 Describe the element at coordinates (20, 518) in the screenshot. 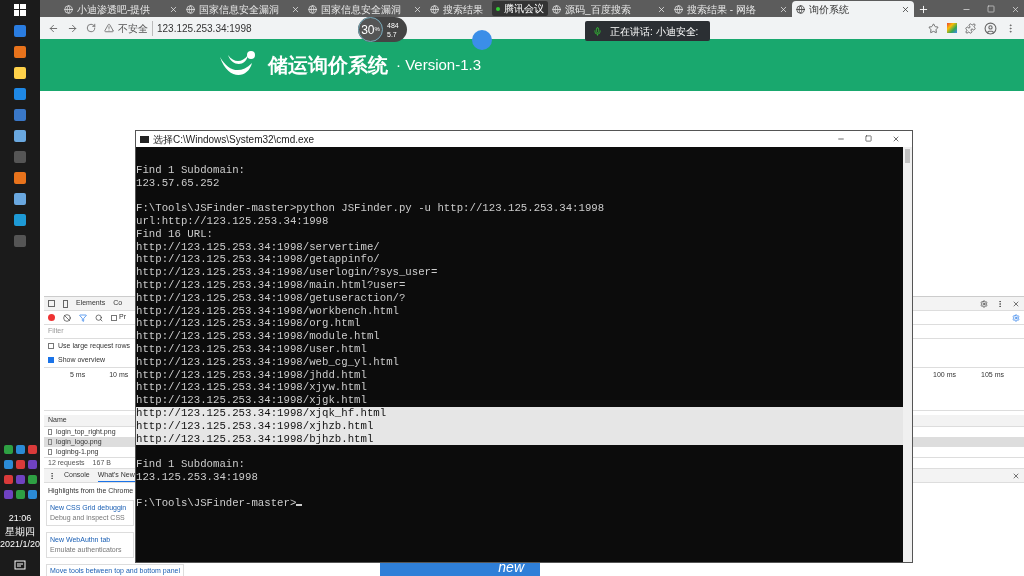

I see `clock-time: 21:06` at that location.